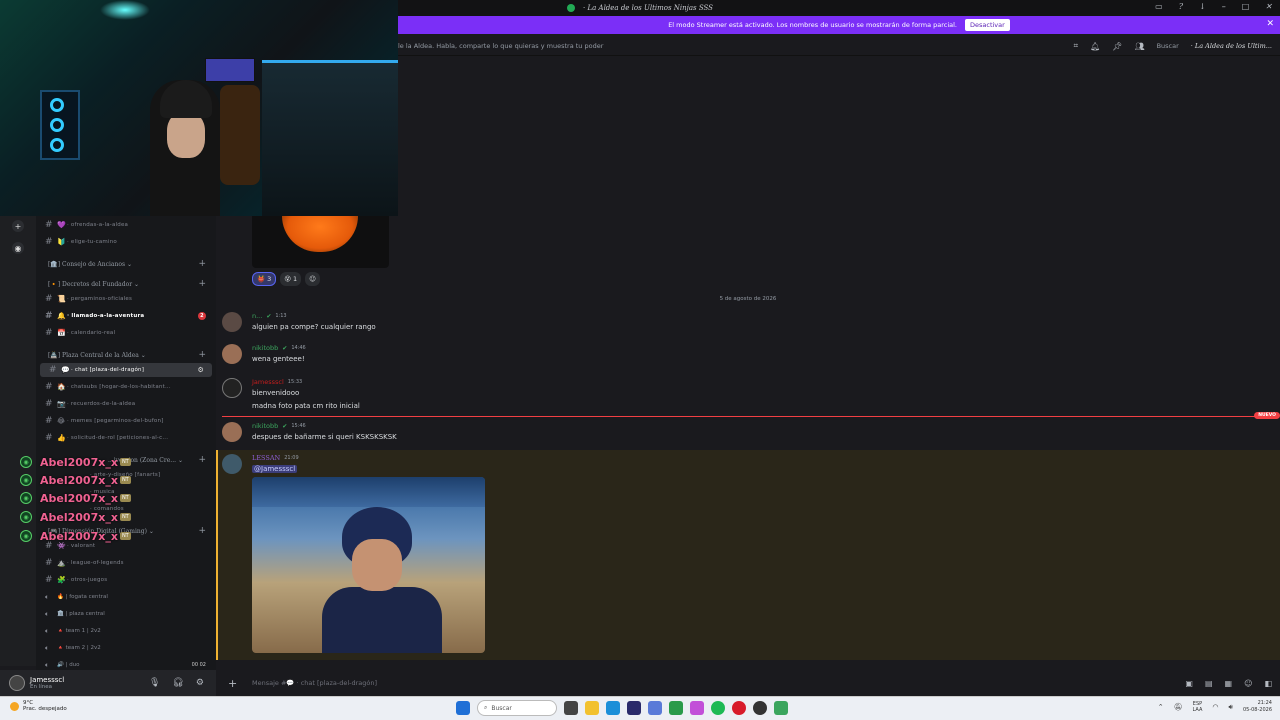  Describe the element at coordinates (199, 108) in the screenshot. I see `webcam-overlay` at that location.